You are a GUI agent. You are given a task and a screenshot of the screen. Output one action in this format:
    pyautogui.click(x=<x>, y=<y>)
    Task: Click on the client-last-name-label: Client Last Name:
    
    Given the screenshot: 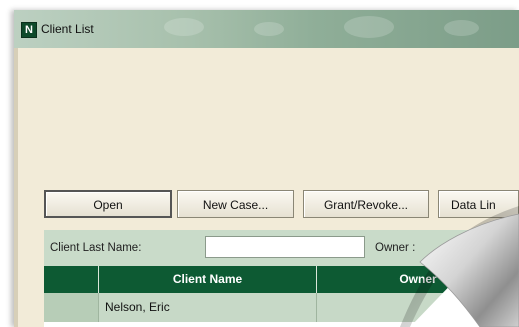 What is the action you would take?
    pyautogui.click(x=96, y=248)
    